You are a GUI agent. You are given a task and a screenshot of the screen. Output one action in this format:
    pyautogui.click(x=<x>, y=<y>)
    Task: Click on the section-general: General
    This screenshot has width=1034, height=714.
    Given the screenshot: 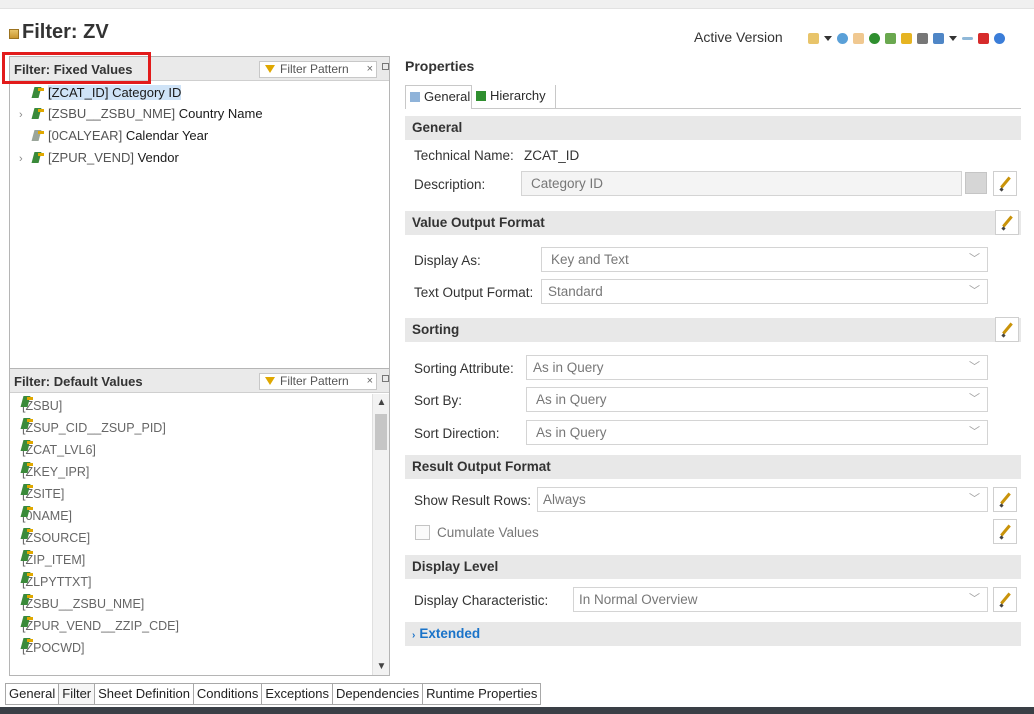 What is the action you would take?
    pyautogui.click(x=713, y=128)
    